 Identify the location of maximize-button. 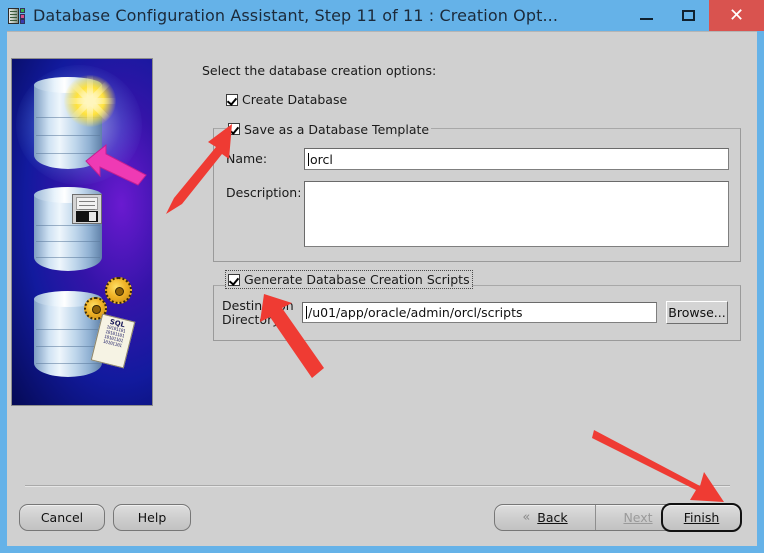
(688, 15).